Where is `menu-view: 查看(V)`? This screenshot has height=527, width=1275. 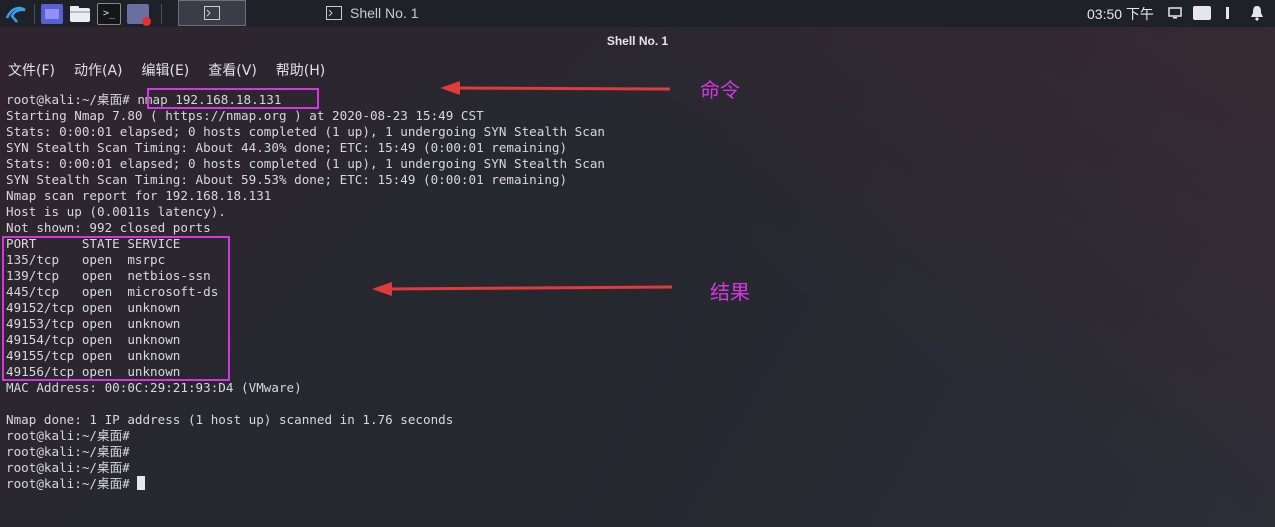
menu-view: 查看(V) is located at coordinates (232, 70).